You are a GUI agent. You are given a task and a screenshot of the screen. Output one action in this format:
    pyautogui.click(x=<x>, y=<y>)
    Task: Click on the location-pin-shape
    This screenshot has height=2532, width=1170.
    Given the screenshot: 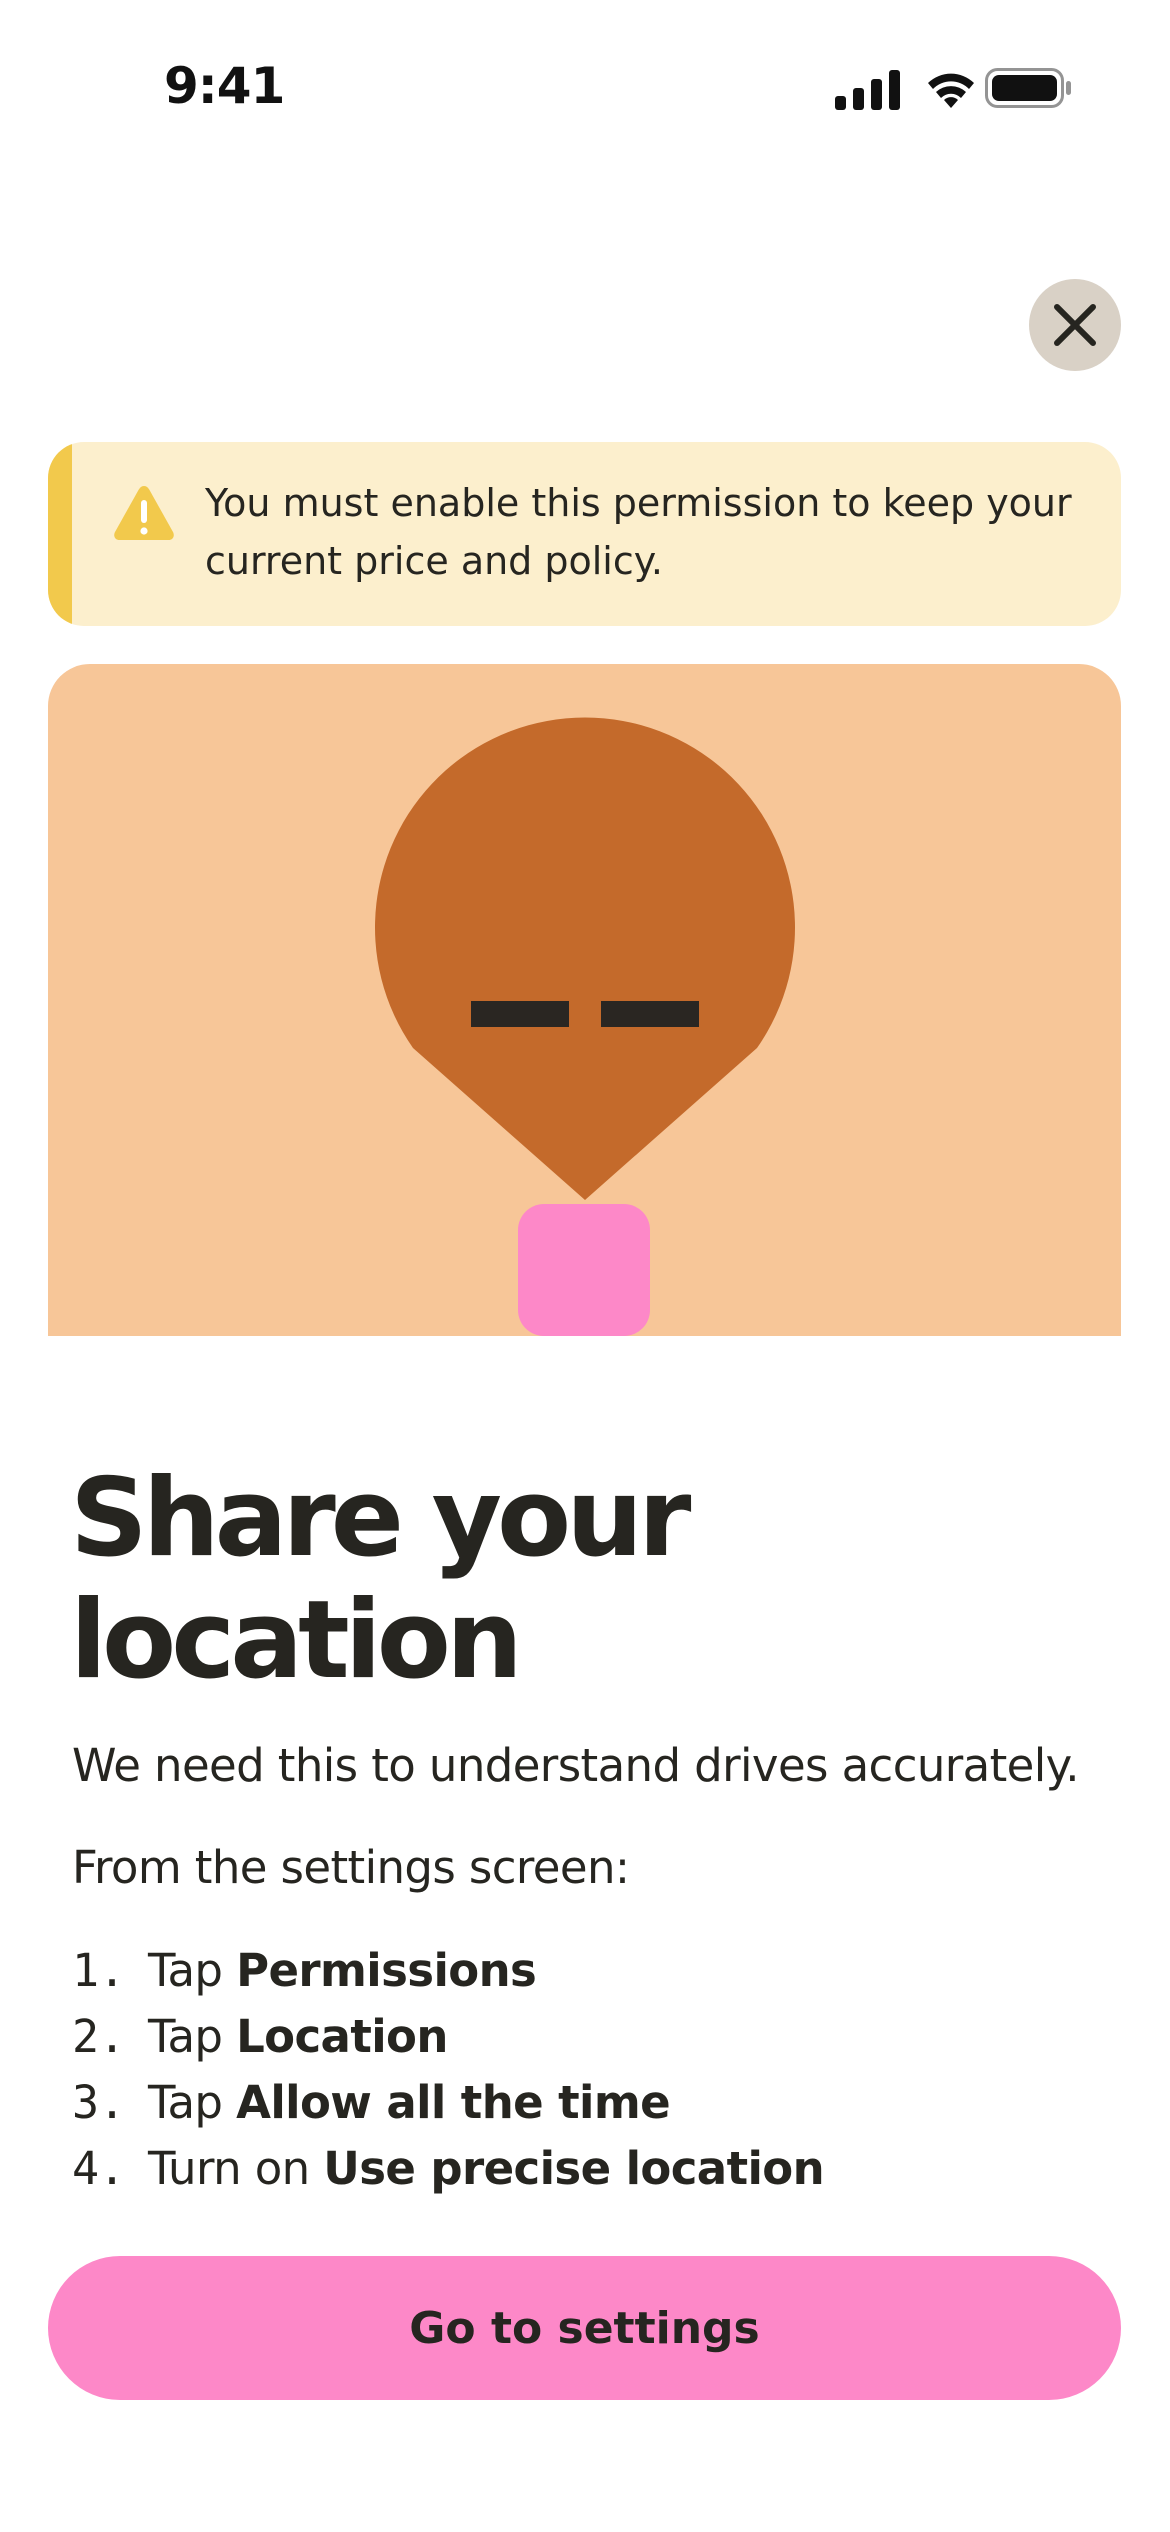 What is the action you would take?
    pyautogui.click(x=585, y=958)
    